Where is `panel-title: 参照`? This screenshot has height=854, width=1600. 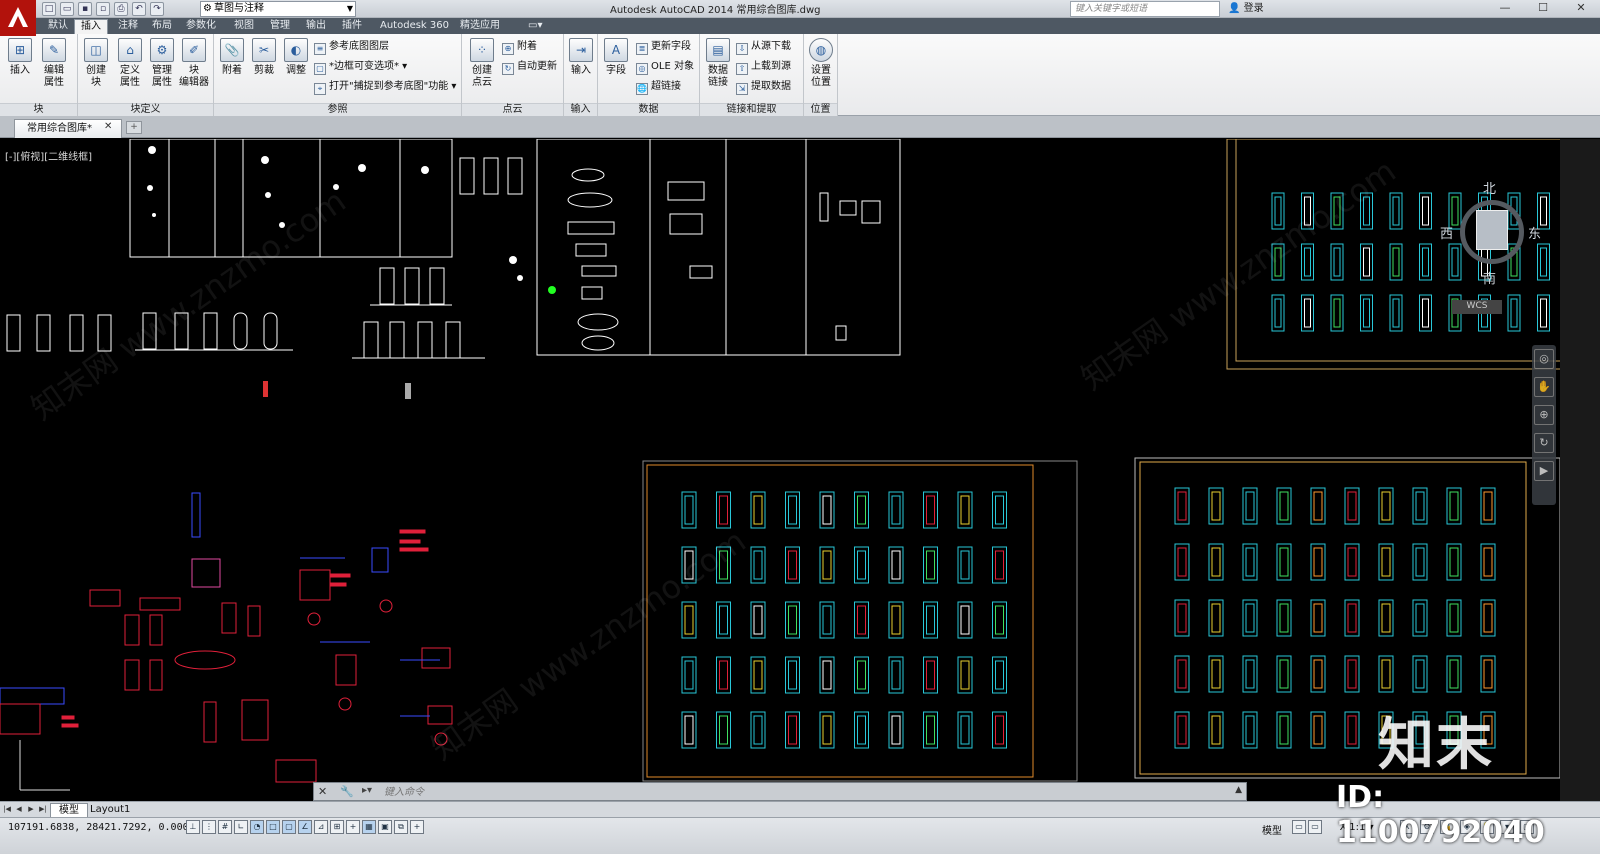 panel-title: 参照 is located at coordinates (337, 109).